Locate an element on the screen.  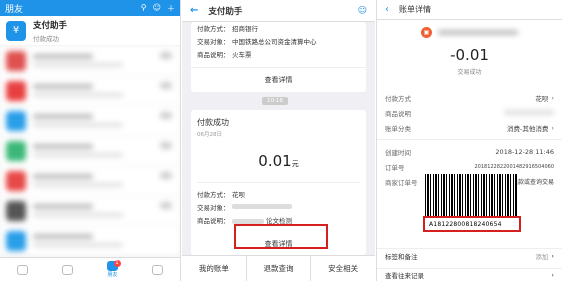
me-icon is located at coordinates (157, 269).